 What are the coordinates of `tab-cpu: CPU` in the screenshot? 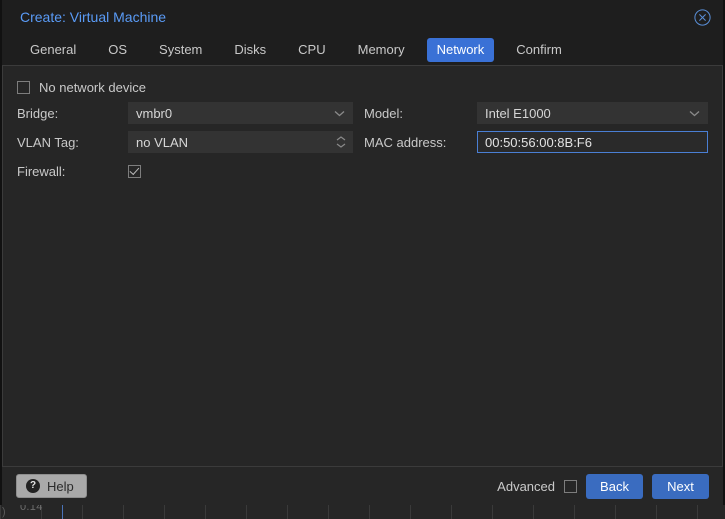 It's located at (311, 50).